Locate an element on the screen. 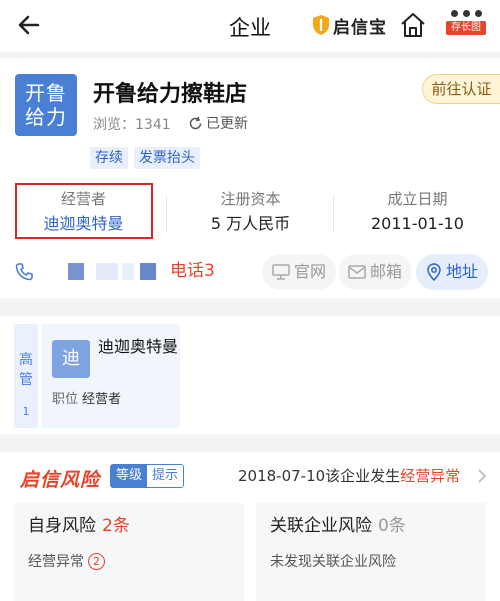 The height and width of the screenshot is (601, 500). executives-label: 高管 is located at coordinates (26, 370).